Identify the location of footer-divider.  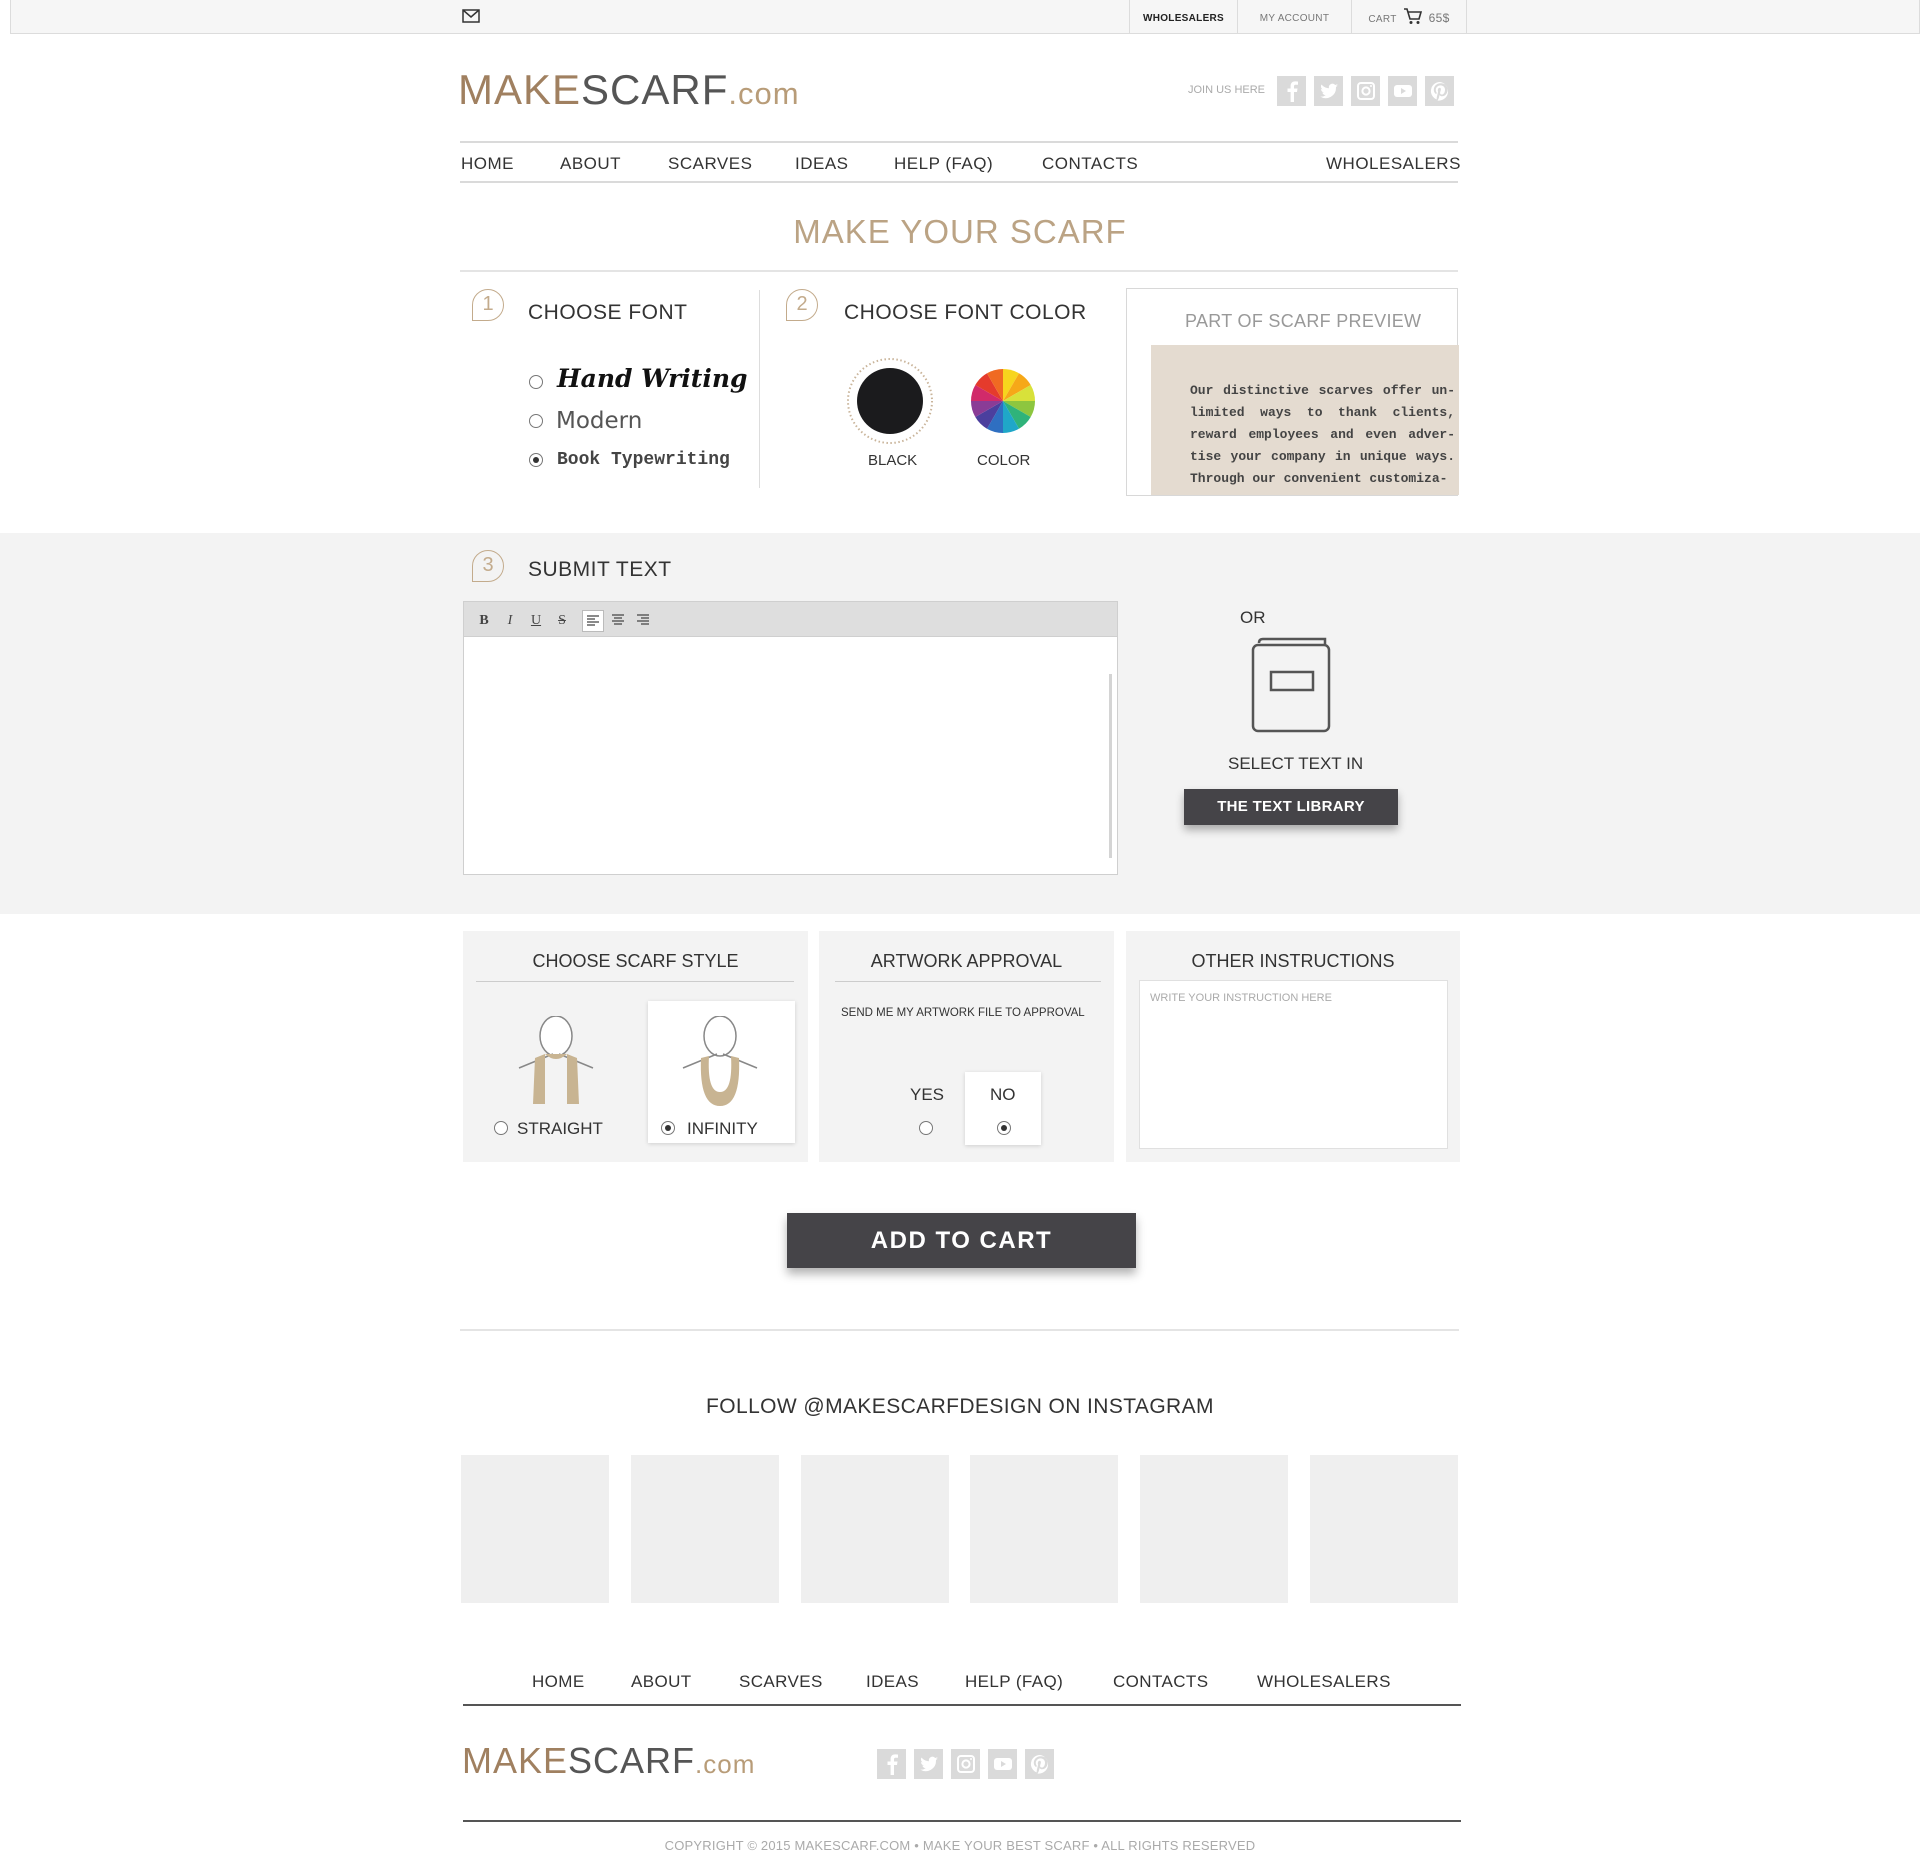
(962, 1705).